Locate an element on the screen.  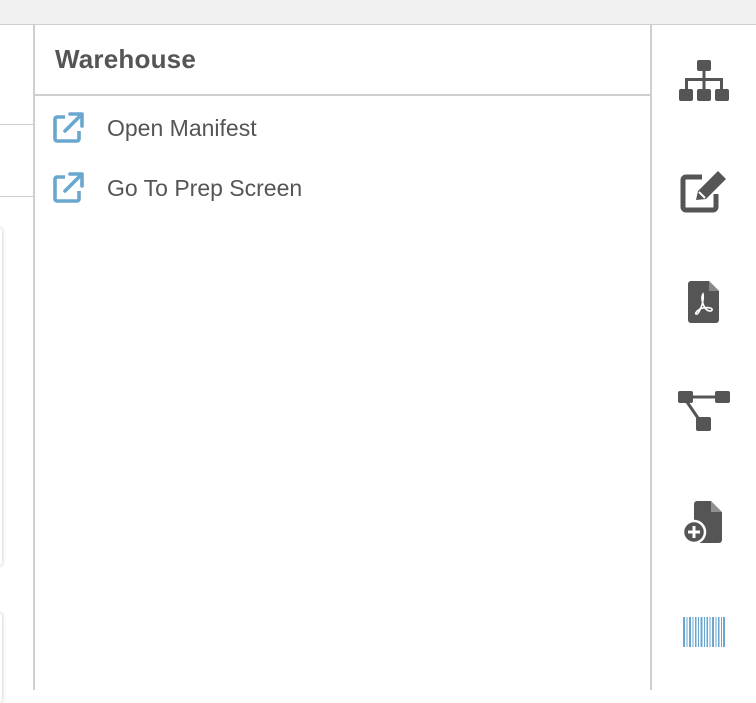
menu-item-label: Go To Prep Screen is located at coordinates (205, 187).